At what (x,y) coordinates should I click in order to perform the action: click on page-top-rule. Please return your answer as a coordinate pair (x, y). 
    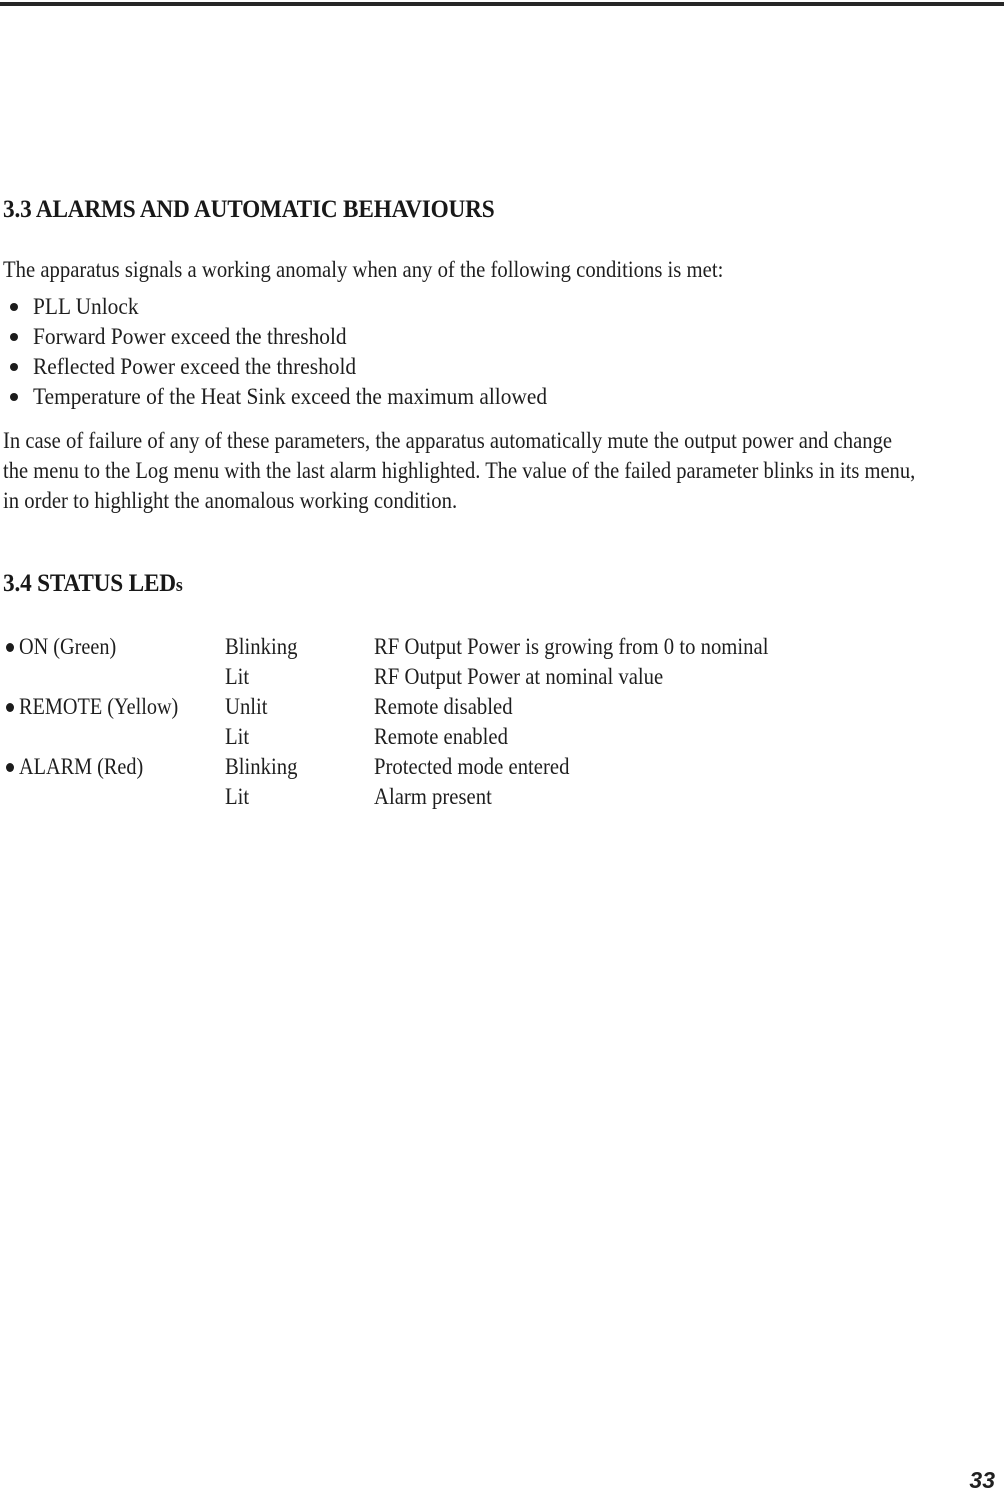
    Looking at the image, I should click on (502, 4).